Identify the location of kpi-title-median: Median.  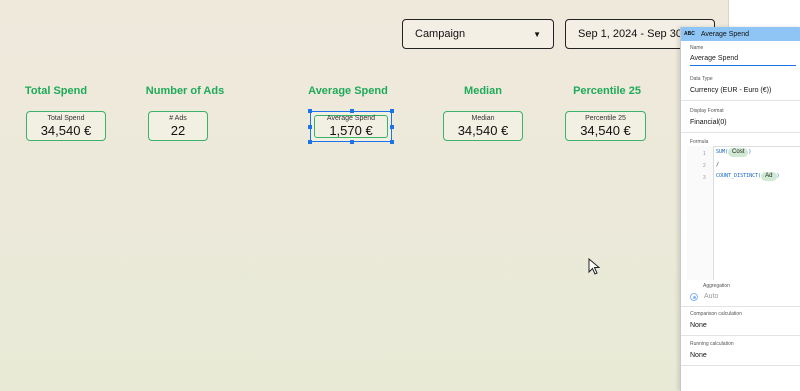
(483, 91).